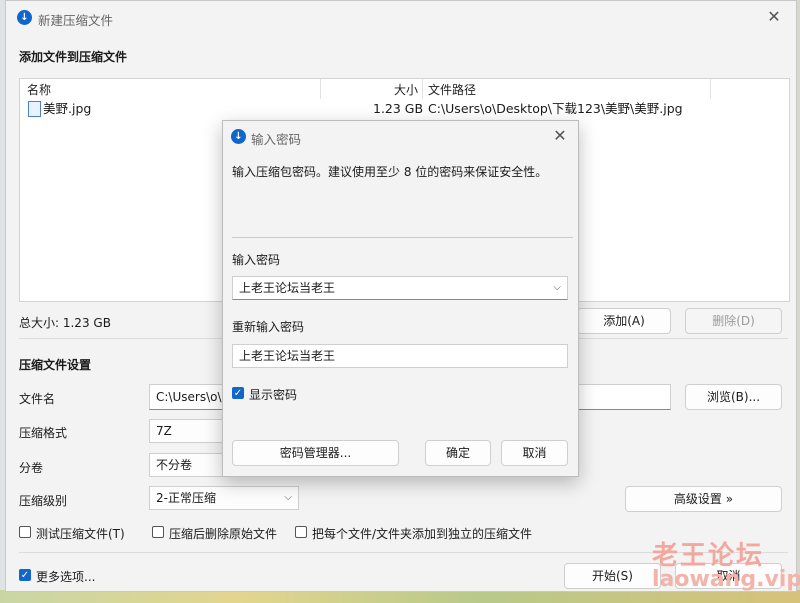 The image size is (800, 603). What do you see at coordinates (398, 108) in the screenshot?
I see `file-size: 1.23 GB` at bounding box center [398, 108].